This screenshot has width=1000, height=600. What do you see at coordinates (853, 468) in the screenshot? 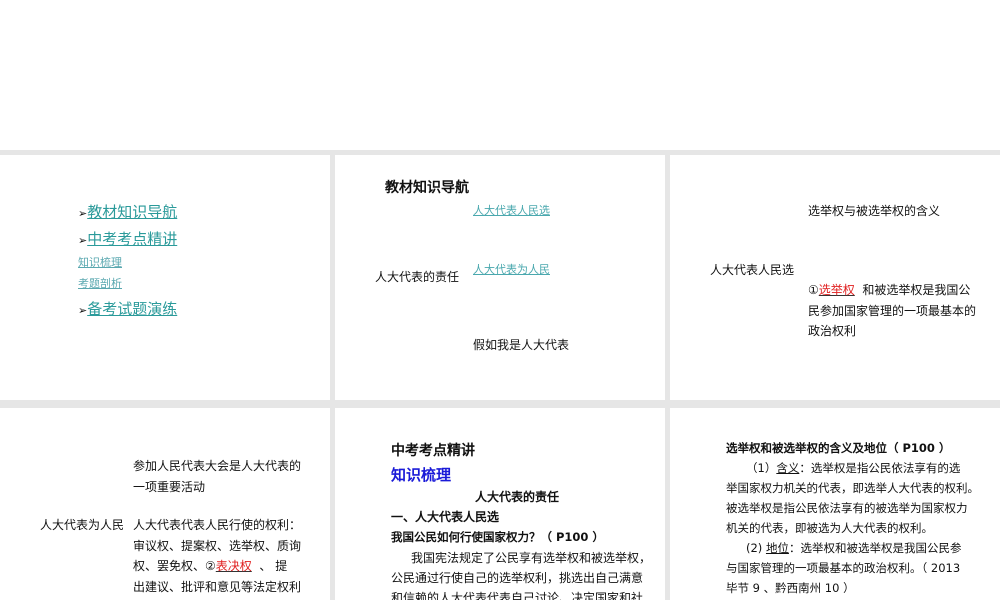
I see `text-line: （1）含义：选举权是指公民依法享有的选` at bounding box center [853, 468].